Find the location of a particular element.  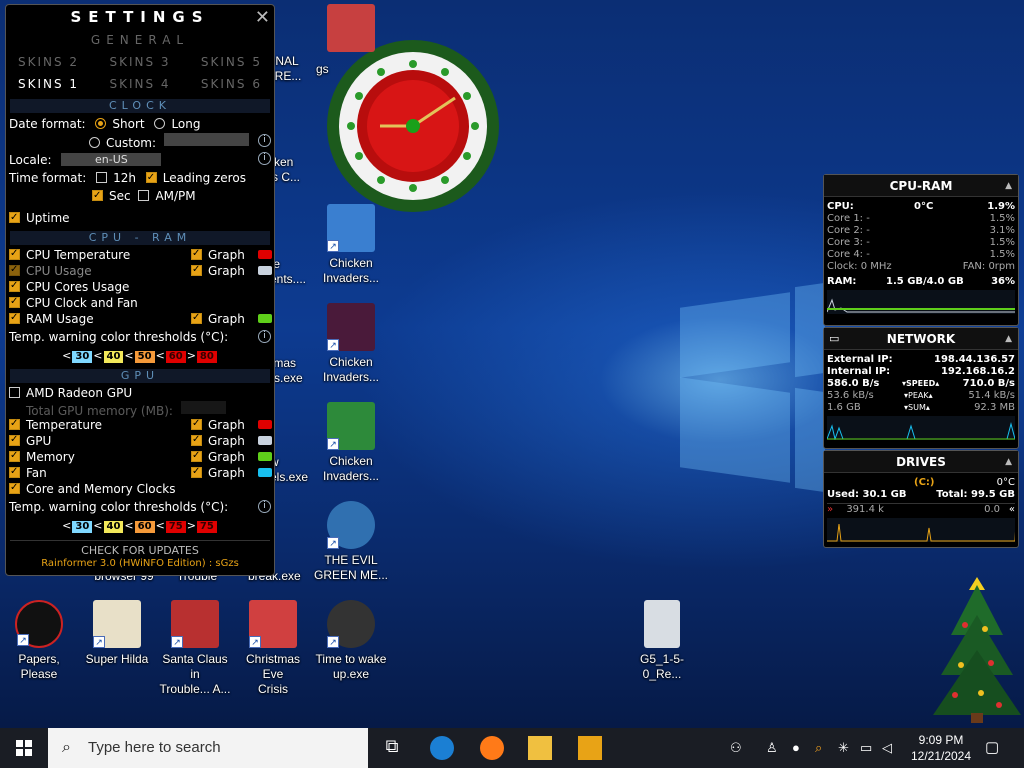

cpu-ram-section-header: CPU - RAM is located at coordinates (140, 238).